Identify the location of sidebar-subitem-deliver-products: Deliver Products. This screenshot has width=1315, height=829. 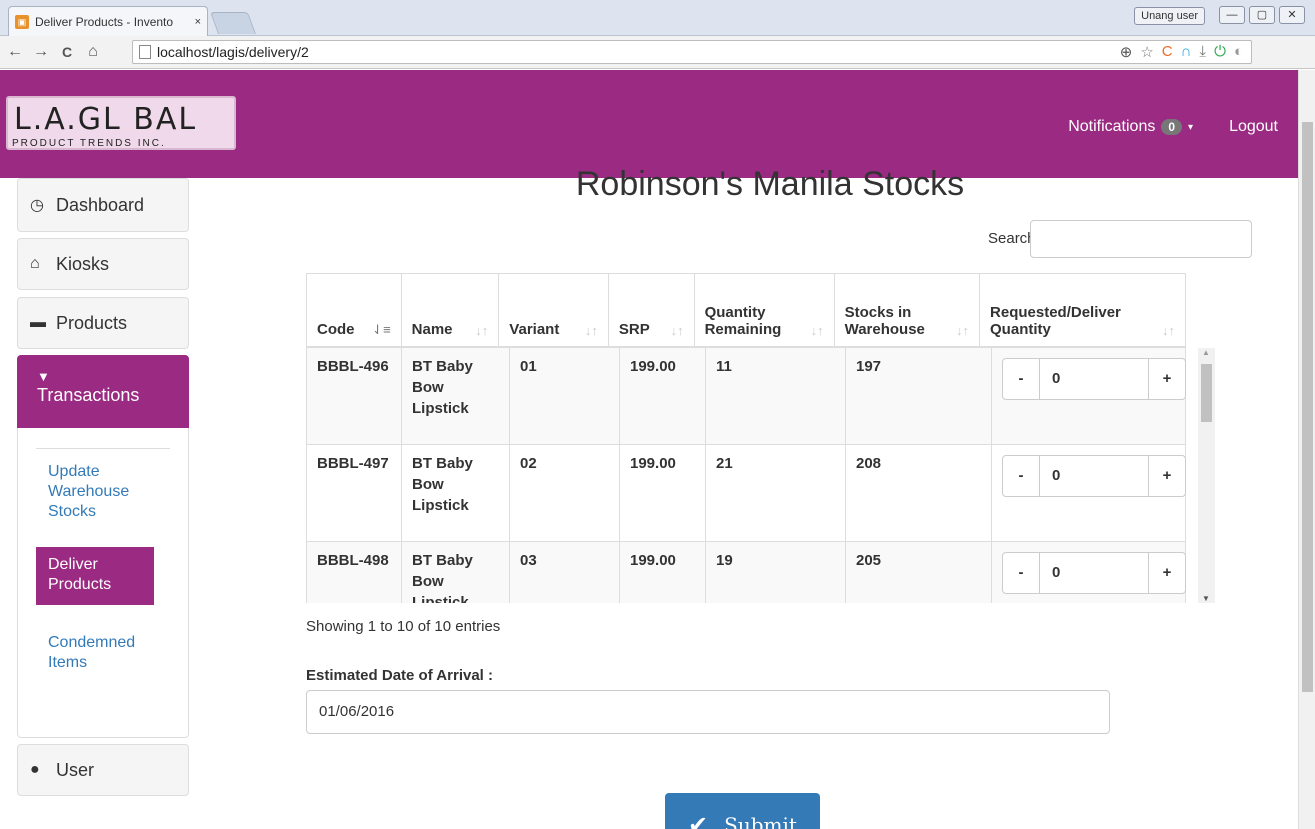
(95, 576).